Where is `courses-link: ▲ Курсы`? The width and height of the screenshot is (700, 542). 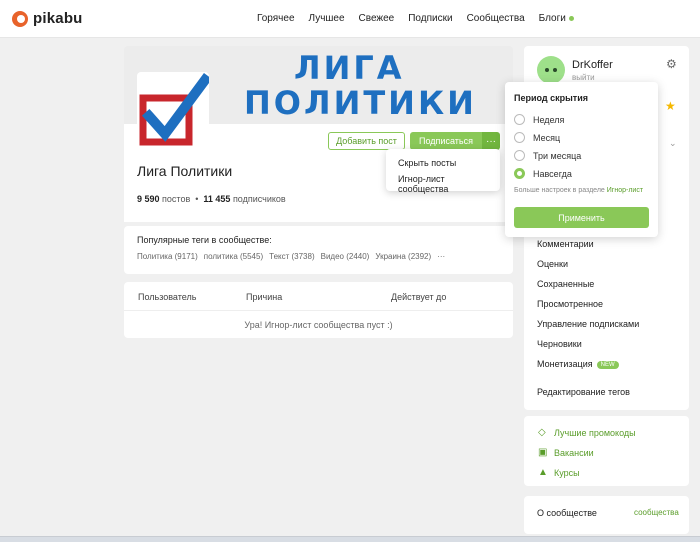
courses-link: ▲ Курсы is located at coordinates (559, 472).